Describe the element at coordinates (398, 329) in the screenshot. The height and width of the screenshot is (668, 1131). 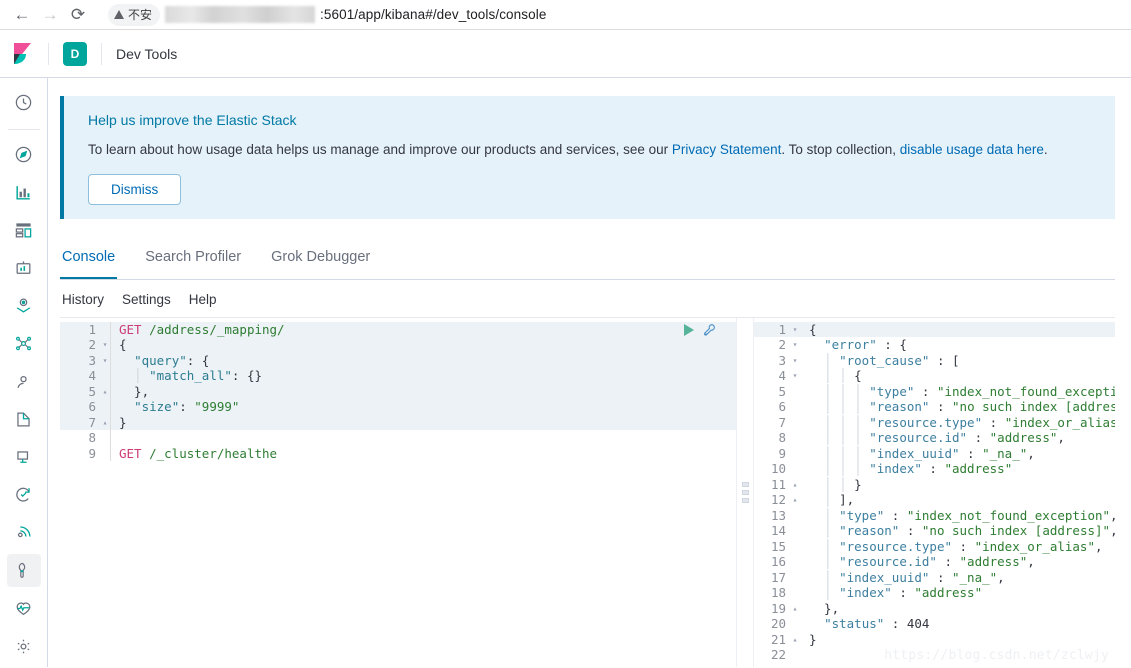
I see `code-line: 1 GET /address/_mapping/` at that location.